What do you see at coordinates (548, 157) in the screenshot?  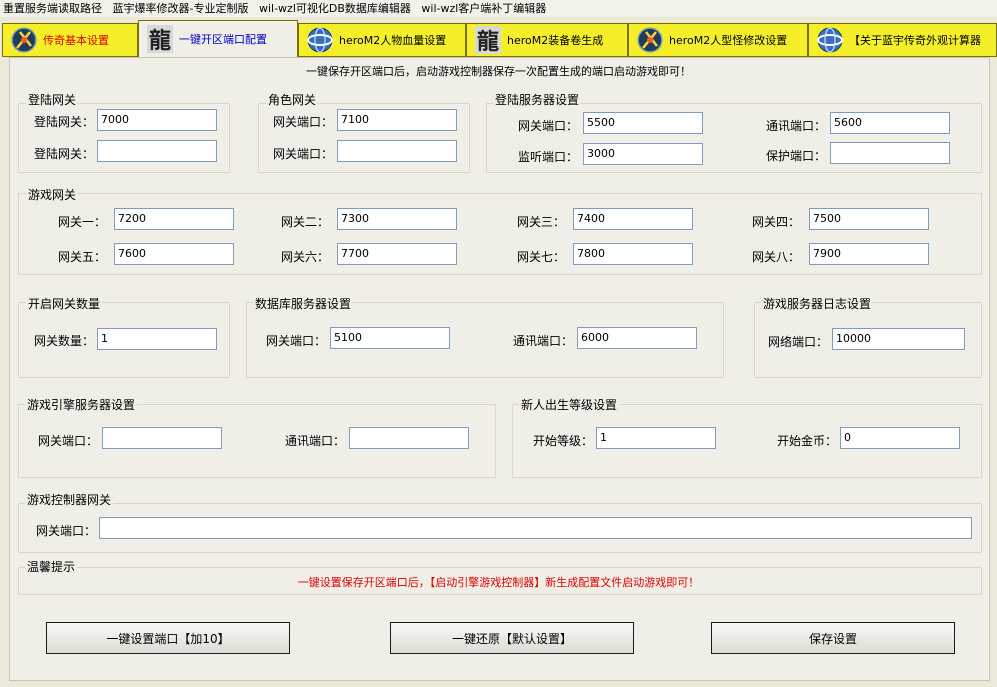 I see `login-server-label-3: 监听端口：` at bounding box center [548, 157].